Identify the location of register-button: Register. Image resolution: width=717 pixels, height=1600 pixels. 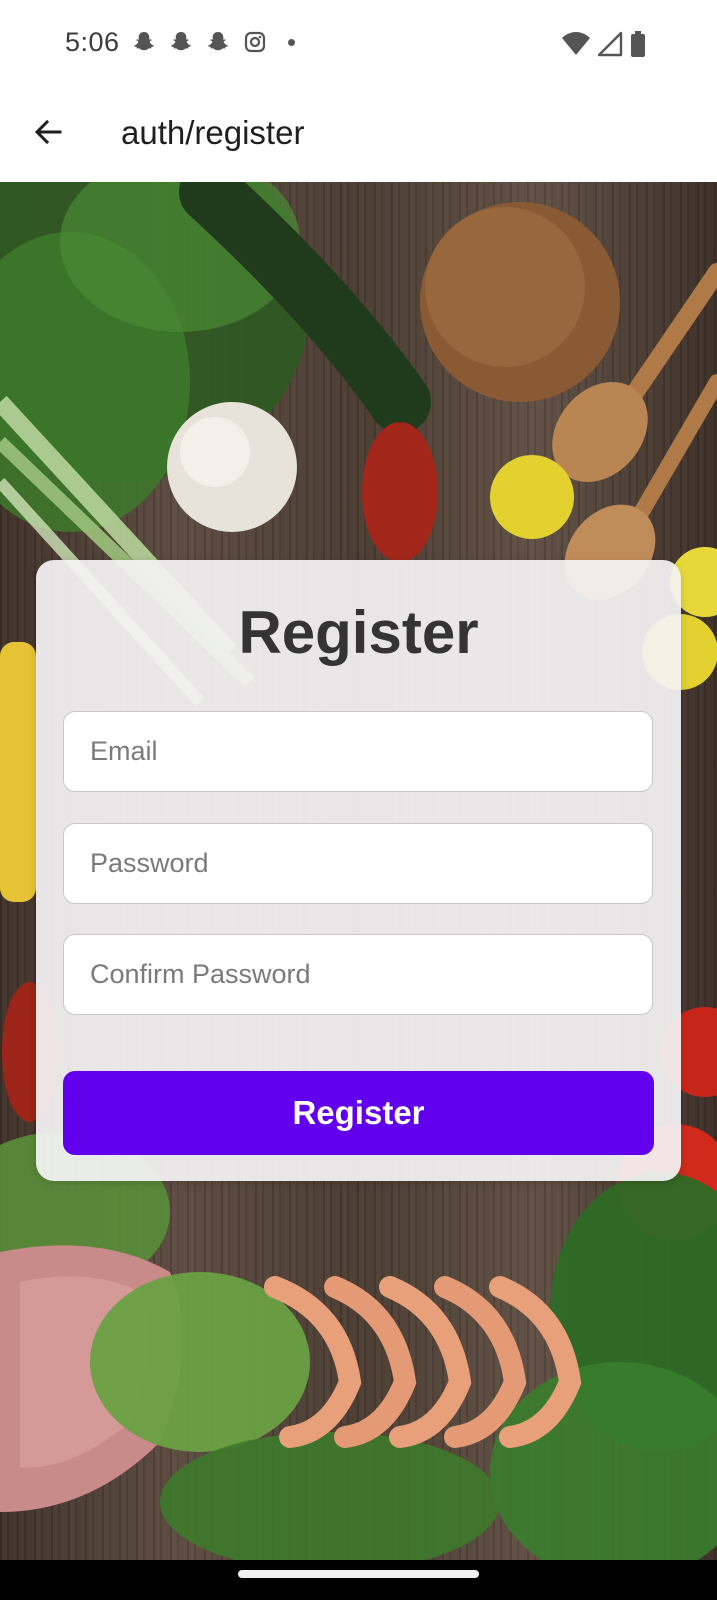
(358, 1113).